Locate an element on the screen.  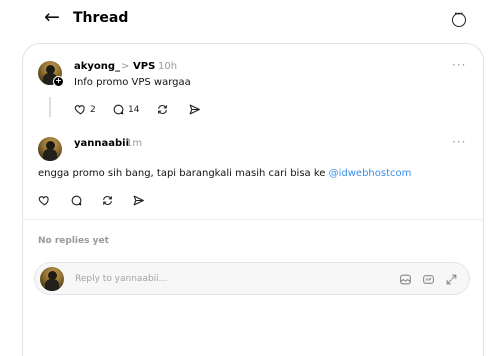
post-text: Info promo VPS wargaa is located at coordinates (132, 82).